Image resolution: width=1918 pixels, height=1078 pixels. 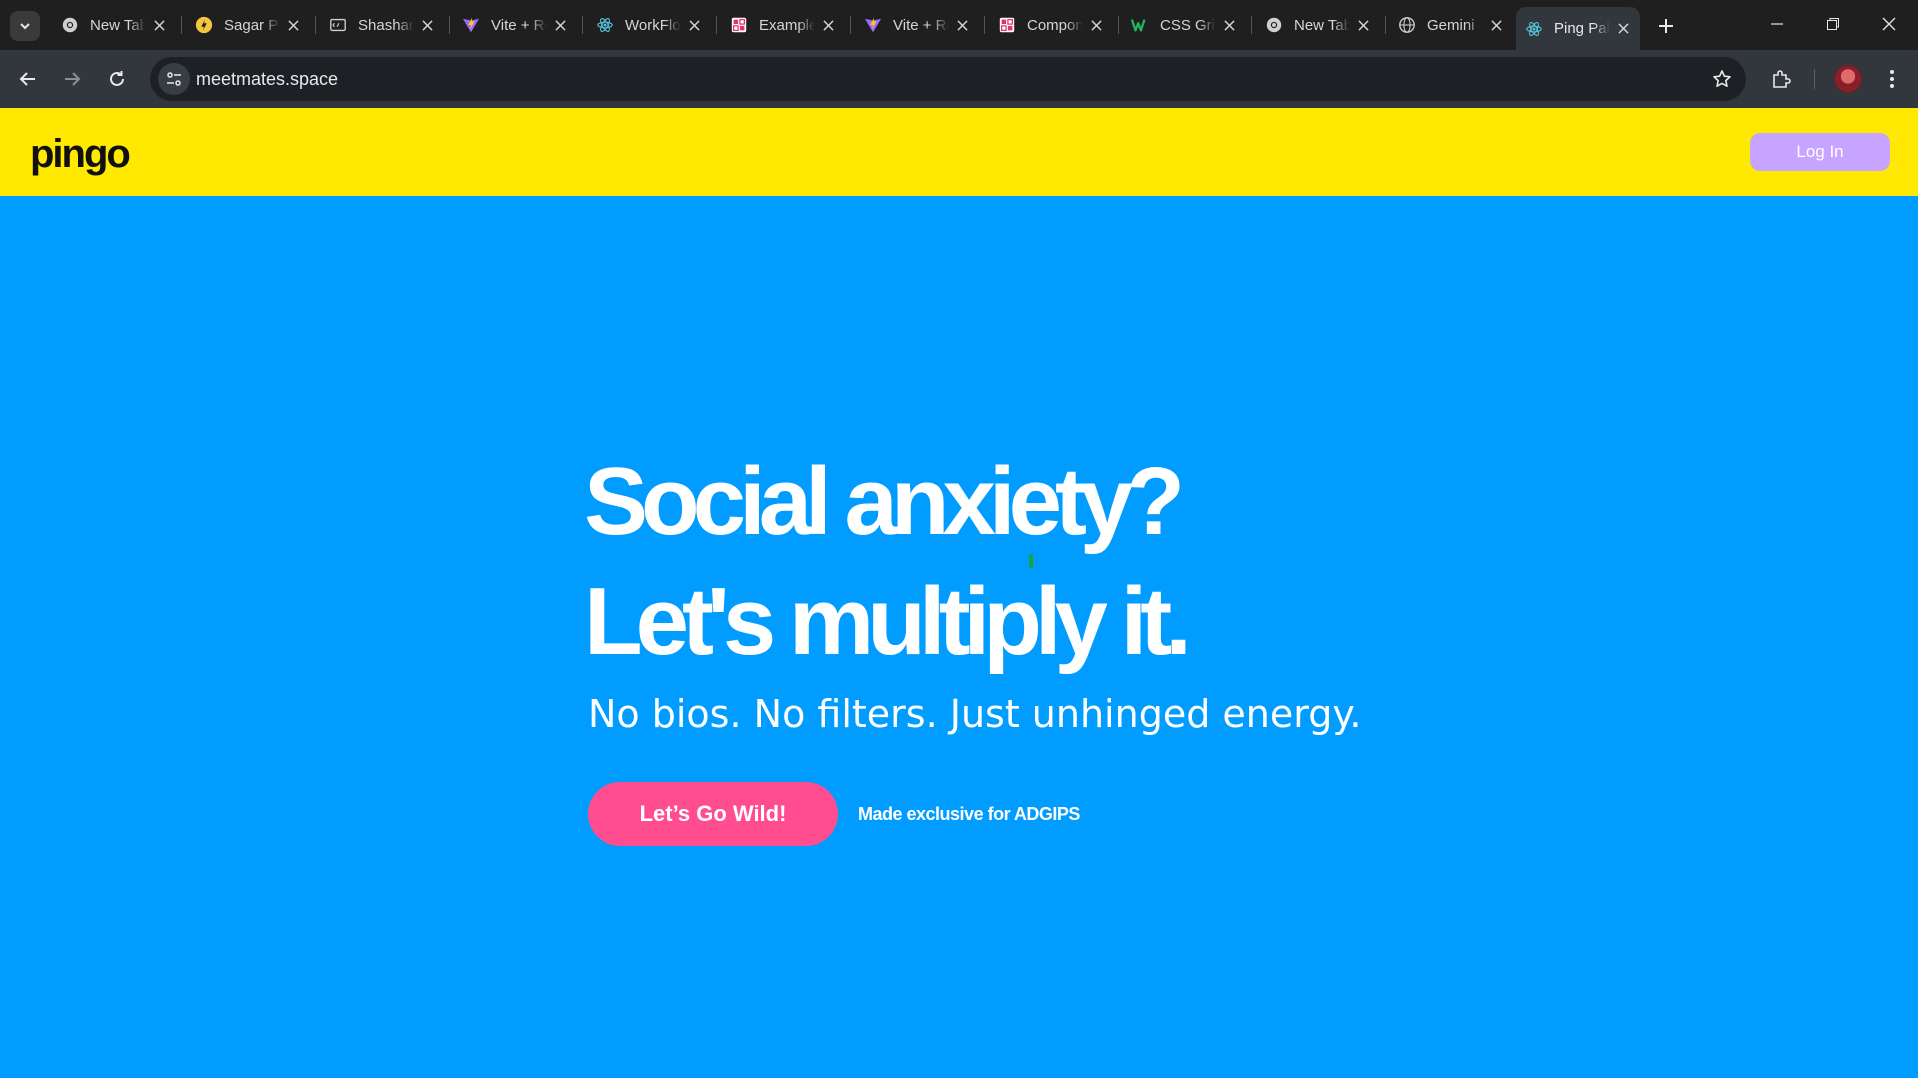 I want to click on bookmark-button, so click(x=1722, y=79).